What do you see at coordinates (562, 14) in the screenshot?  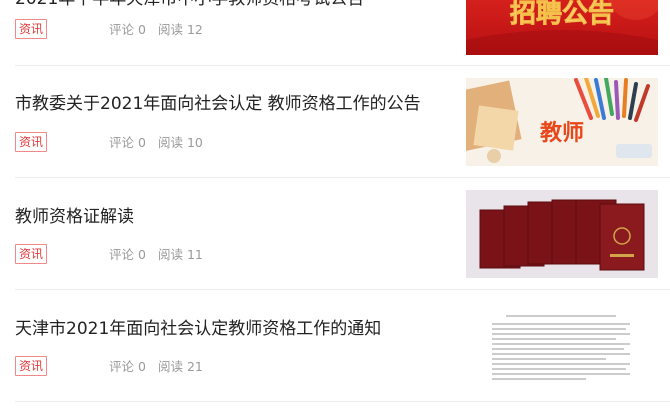 I see `svg-text: 招聘公告` at bounding box center [562, 14].